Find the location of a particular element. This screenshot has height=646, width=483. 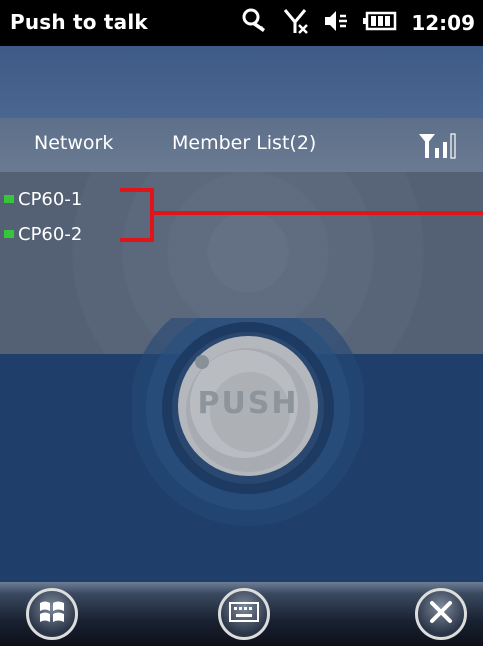

close-button is located at coordinates (441, 614).